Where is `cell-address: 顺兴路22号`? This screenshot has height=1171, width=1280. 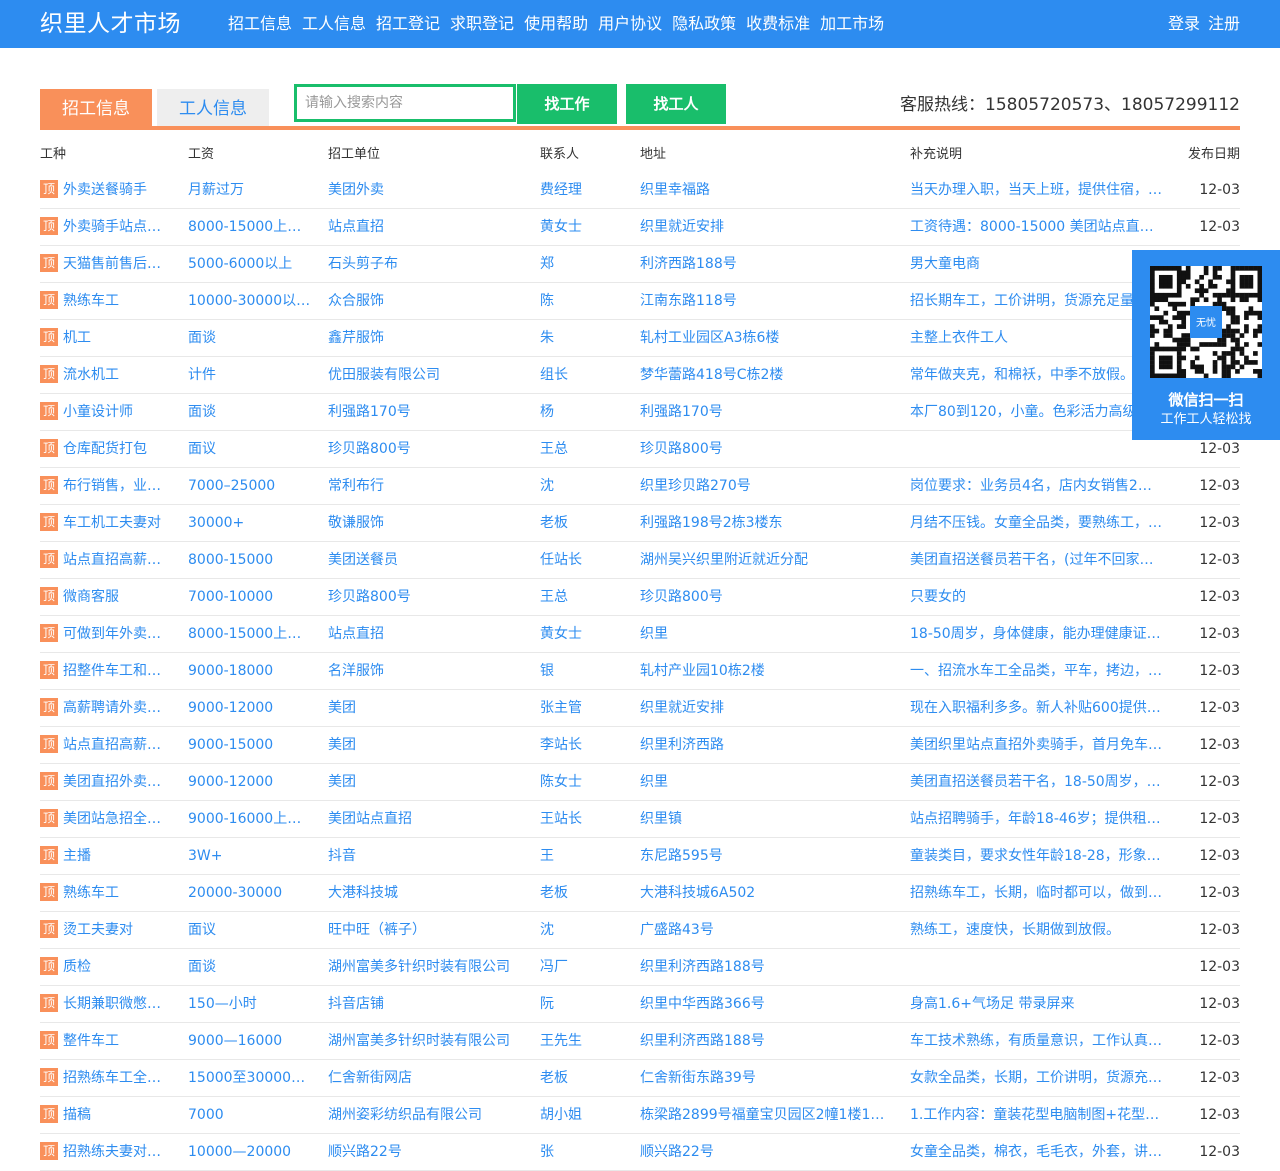
cell-address: 顺兴路22号 is located at coordinates (765, 1152).